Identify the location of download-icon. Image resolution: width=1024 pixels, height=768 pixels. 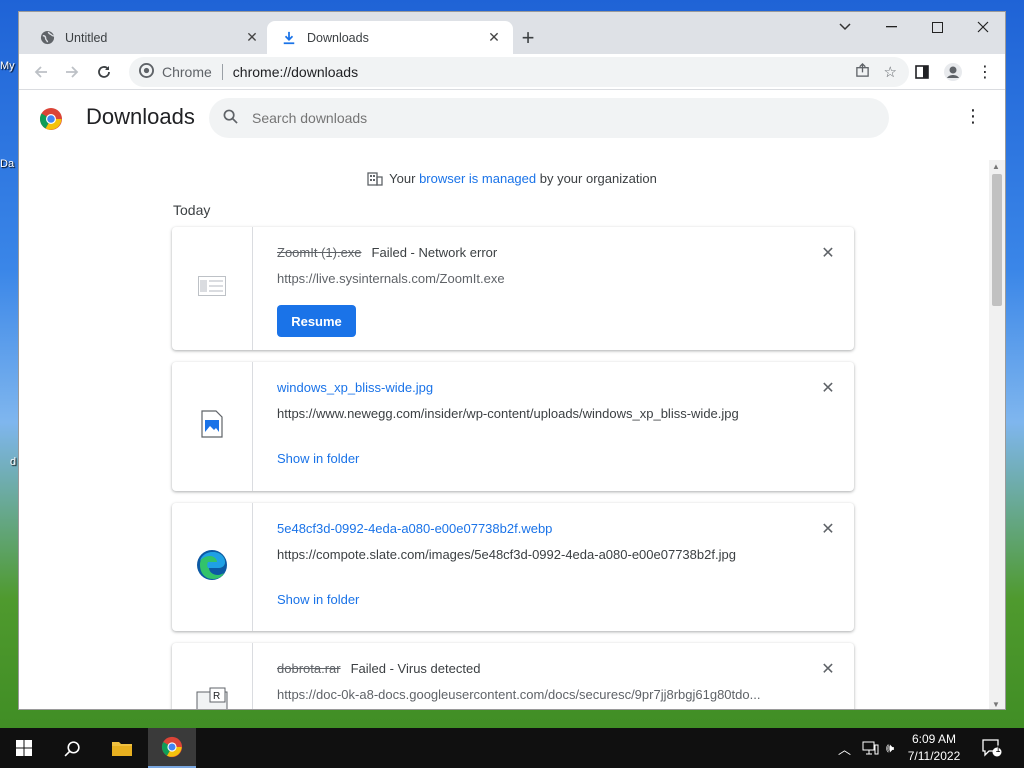
(289, 38).